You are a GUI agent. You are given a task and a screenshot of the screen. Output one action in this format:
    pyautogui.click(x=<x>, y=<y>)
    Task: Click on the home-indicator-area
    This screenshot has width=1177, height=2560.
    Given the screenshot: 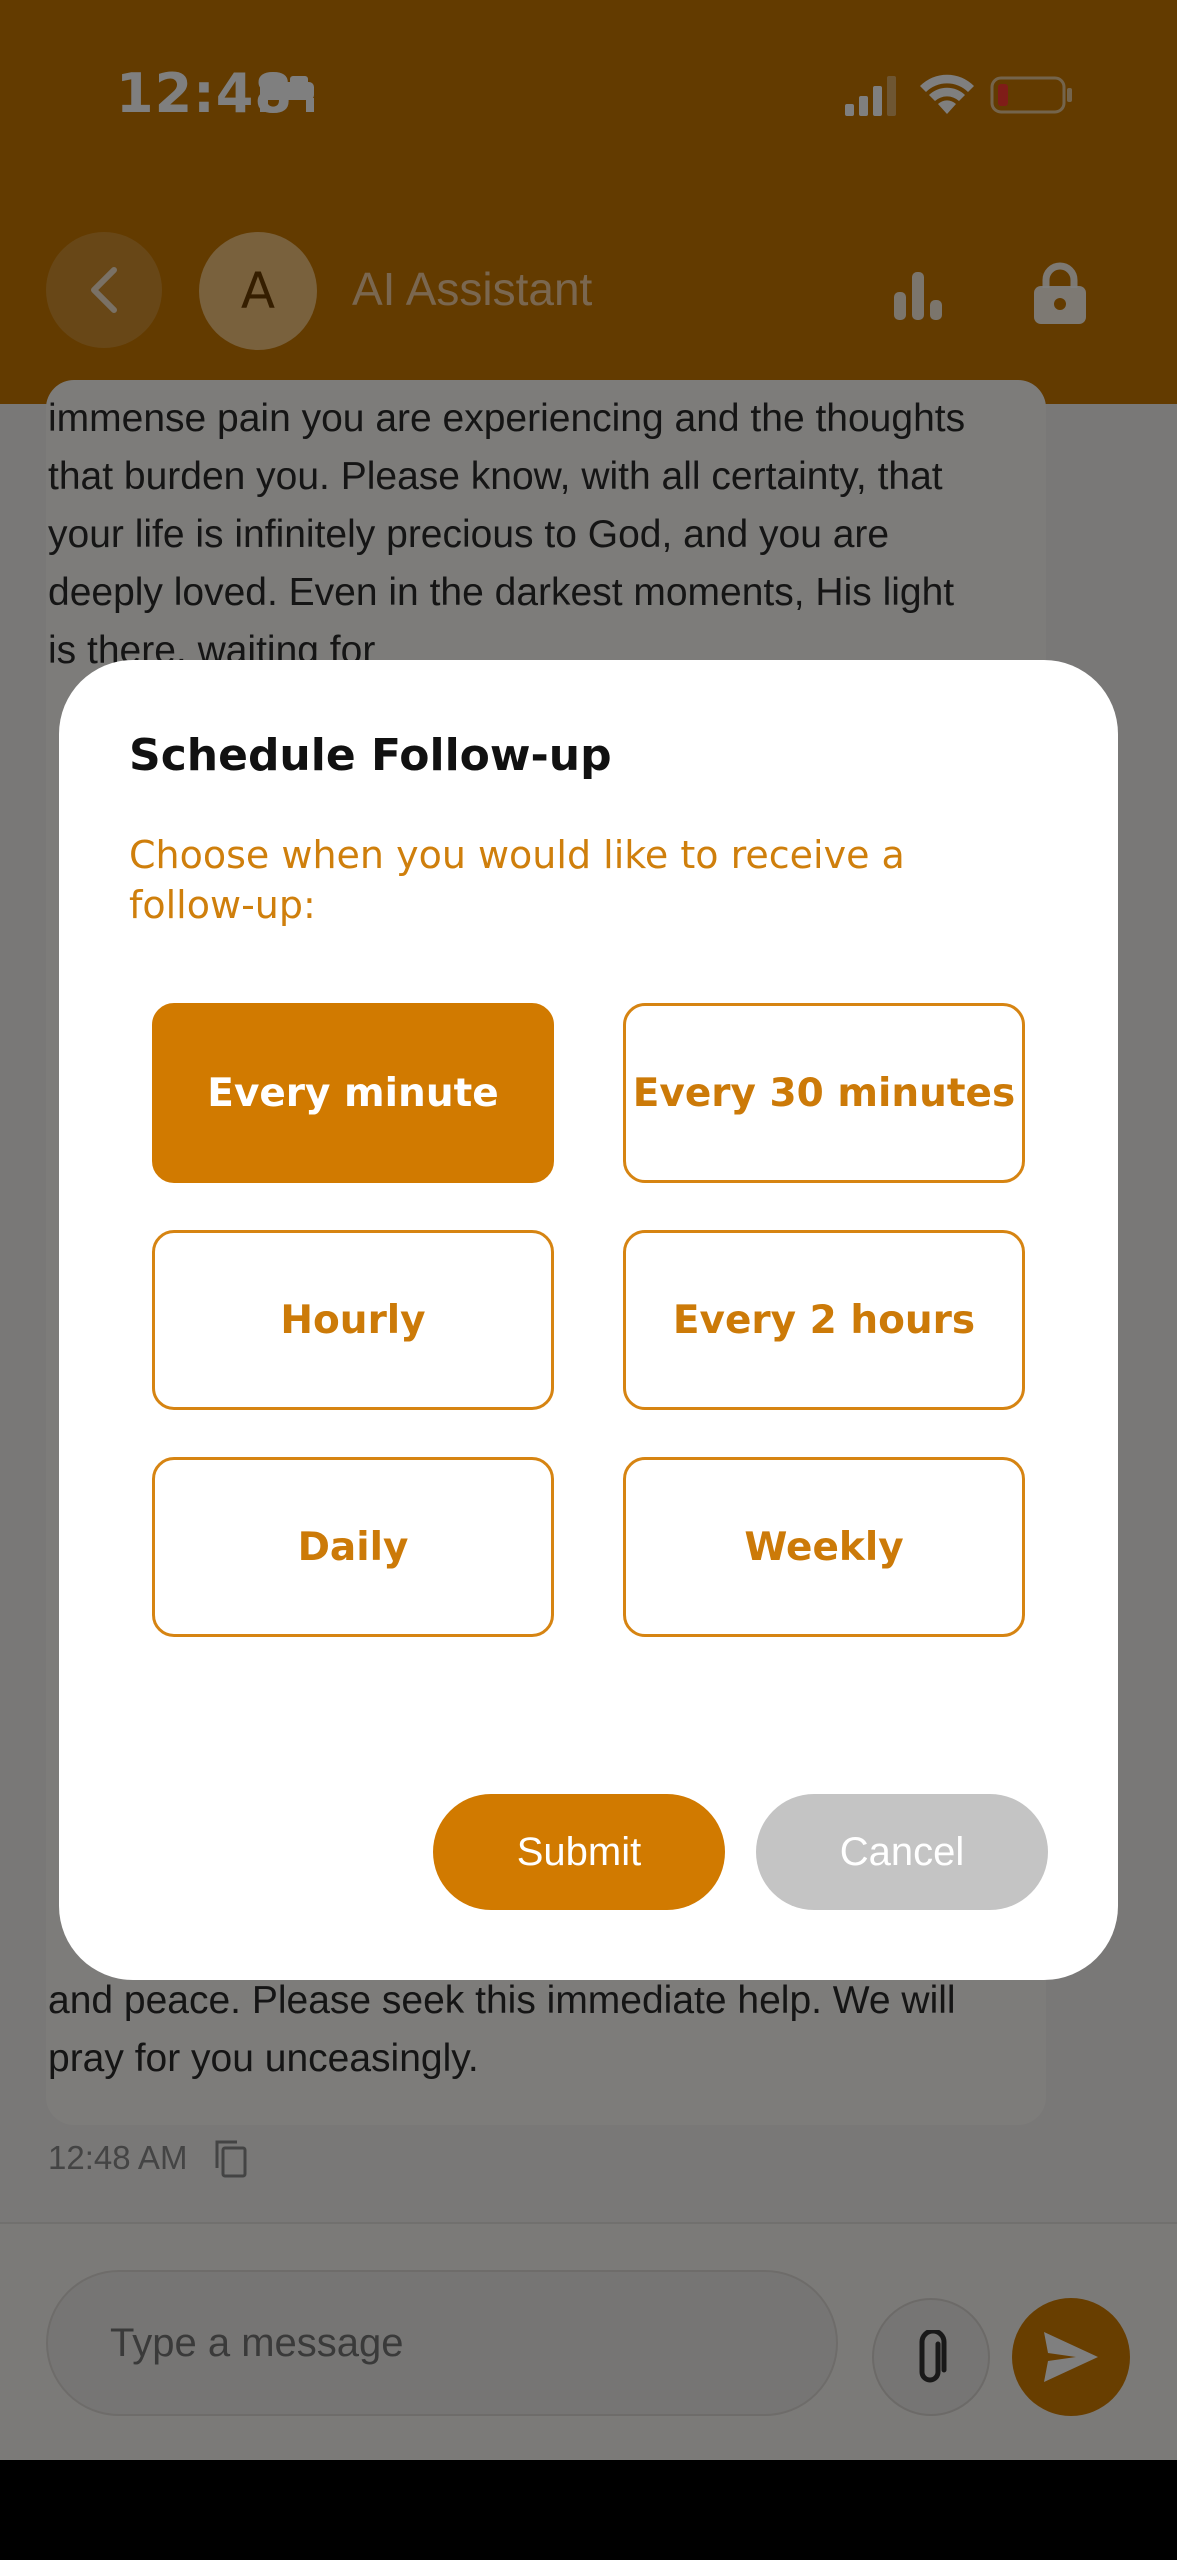 What is the action you would take?
    pyautogui.click(x=588, y=2510)
    